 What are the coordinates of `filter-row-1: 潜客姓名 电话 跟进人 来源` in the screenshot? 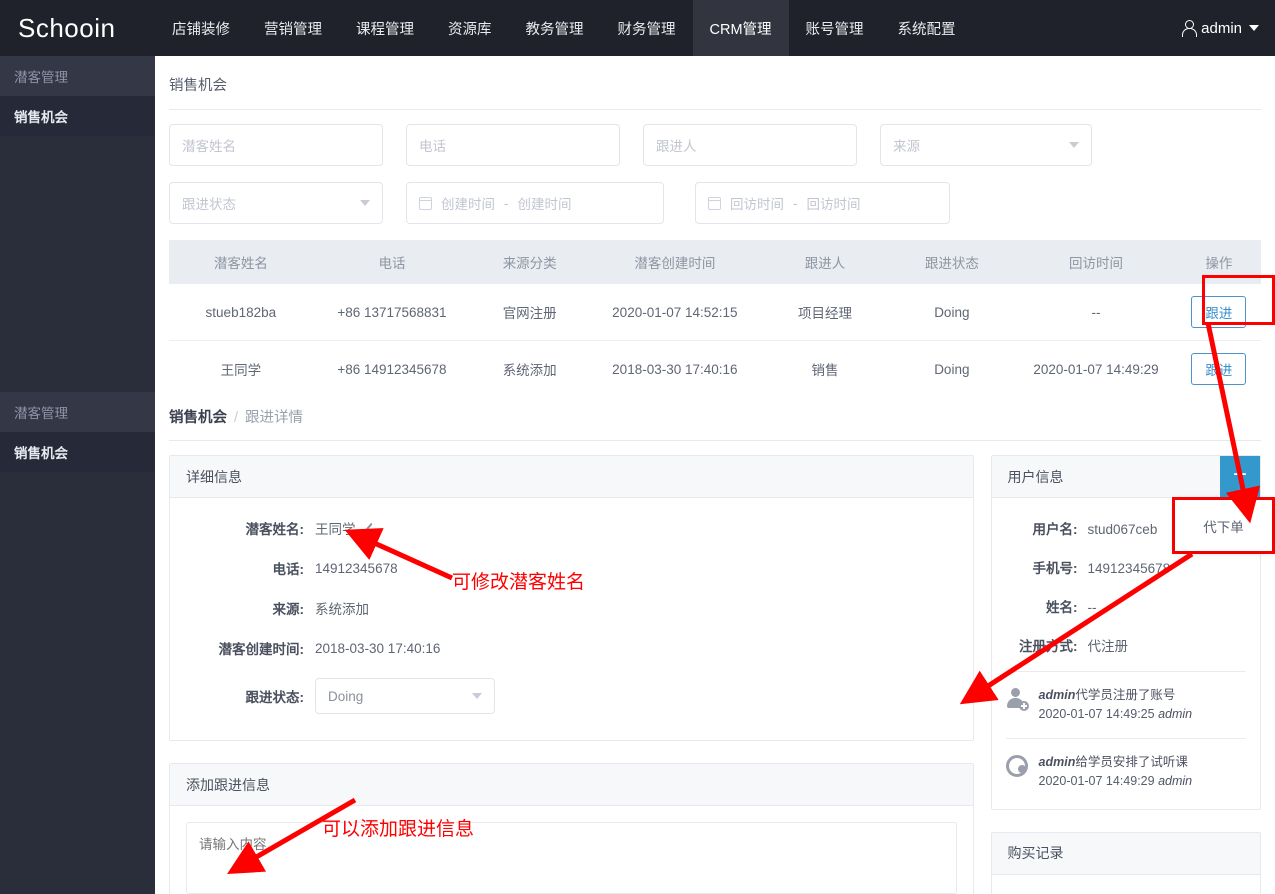 It's located at (715, 145).